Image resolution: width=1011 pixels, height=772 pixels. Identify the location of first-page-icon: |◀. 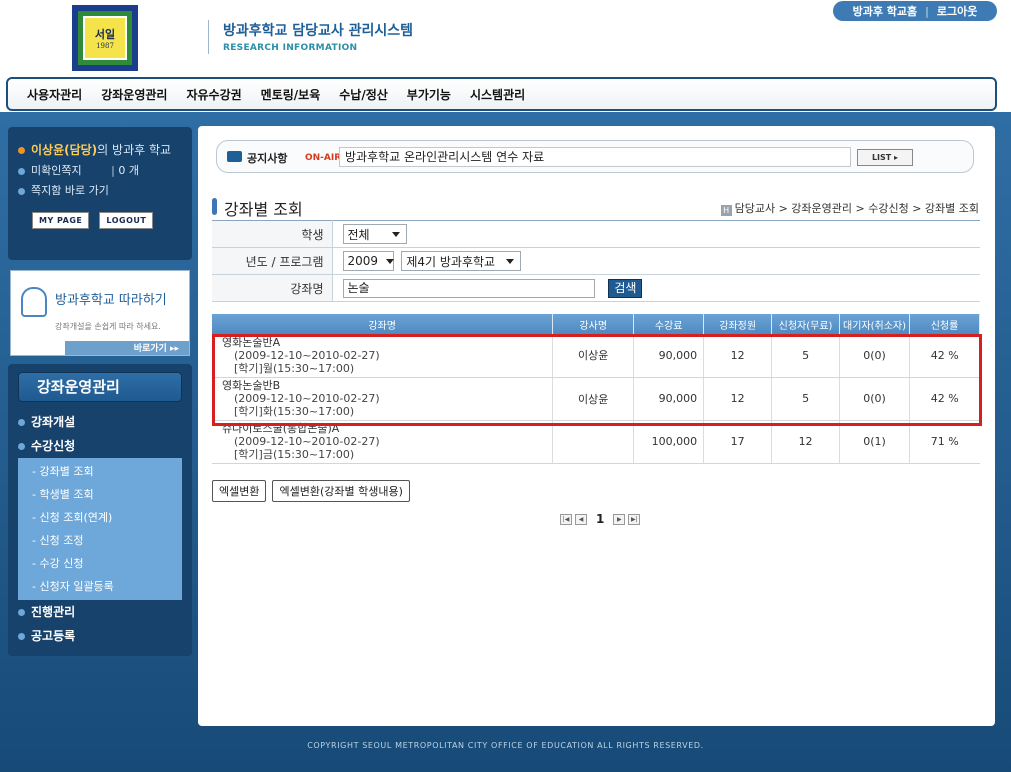
(566, 519).